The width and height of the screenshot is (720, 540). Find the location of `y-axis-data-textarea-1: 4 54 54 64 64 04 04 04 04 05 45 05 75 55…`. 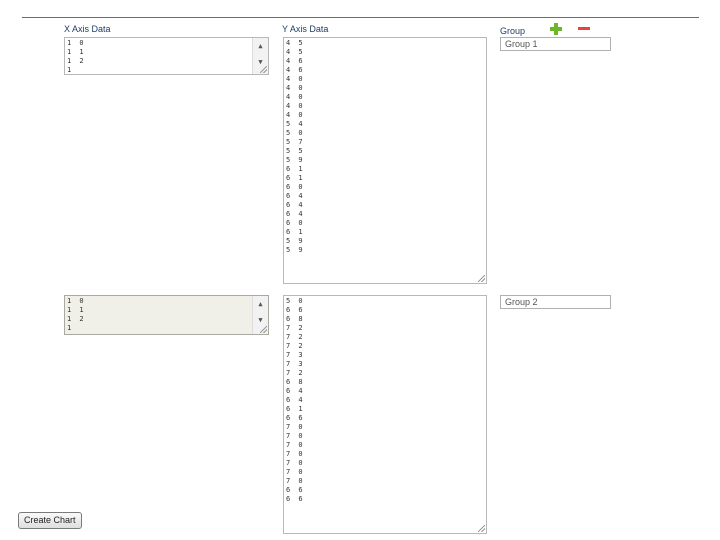

y-axis-data-textarea-1: 4 54 54 64 64 04 04 04 04 05 45 05 75 55… is located at coordinates (385, 160).